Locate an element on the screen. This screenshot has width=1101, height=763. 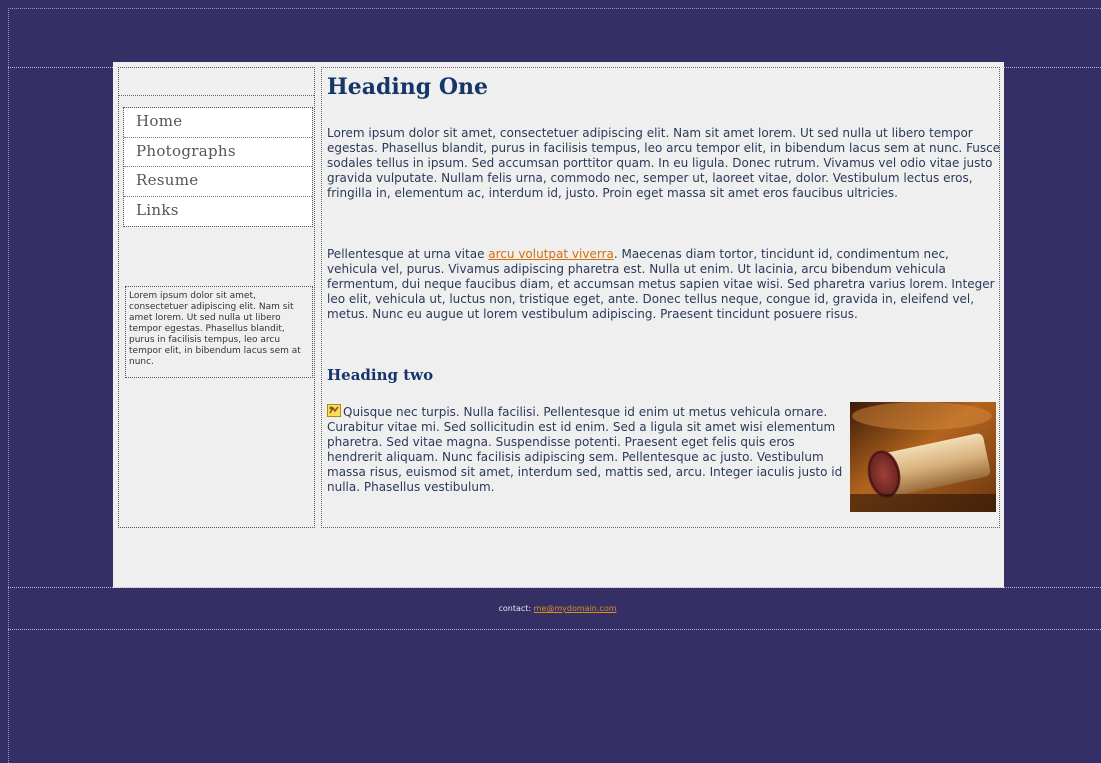
main-nav: Home Photographs Resume Links is located at coordinates (218, 167).